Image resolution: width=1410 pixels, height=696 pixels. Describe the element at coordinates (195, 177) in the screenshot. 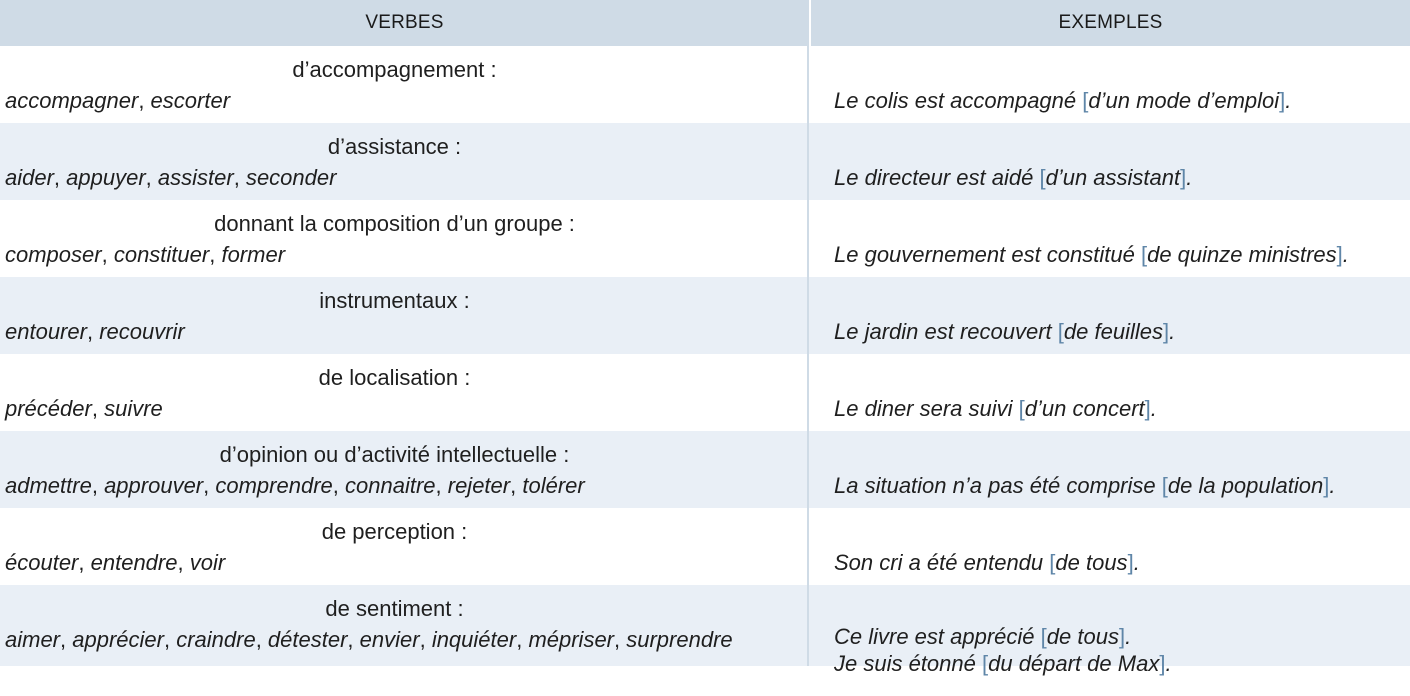

I see `verb: assister` at that location.